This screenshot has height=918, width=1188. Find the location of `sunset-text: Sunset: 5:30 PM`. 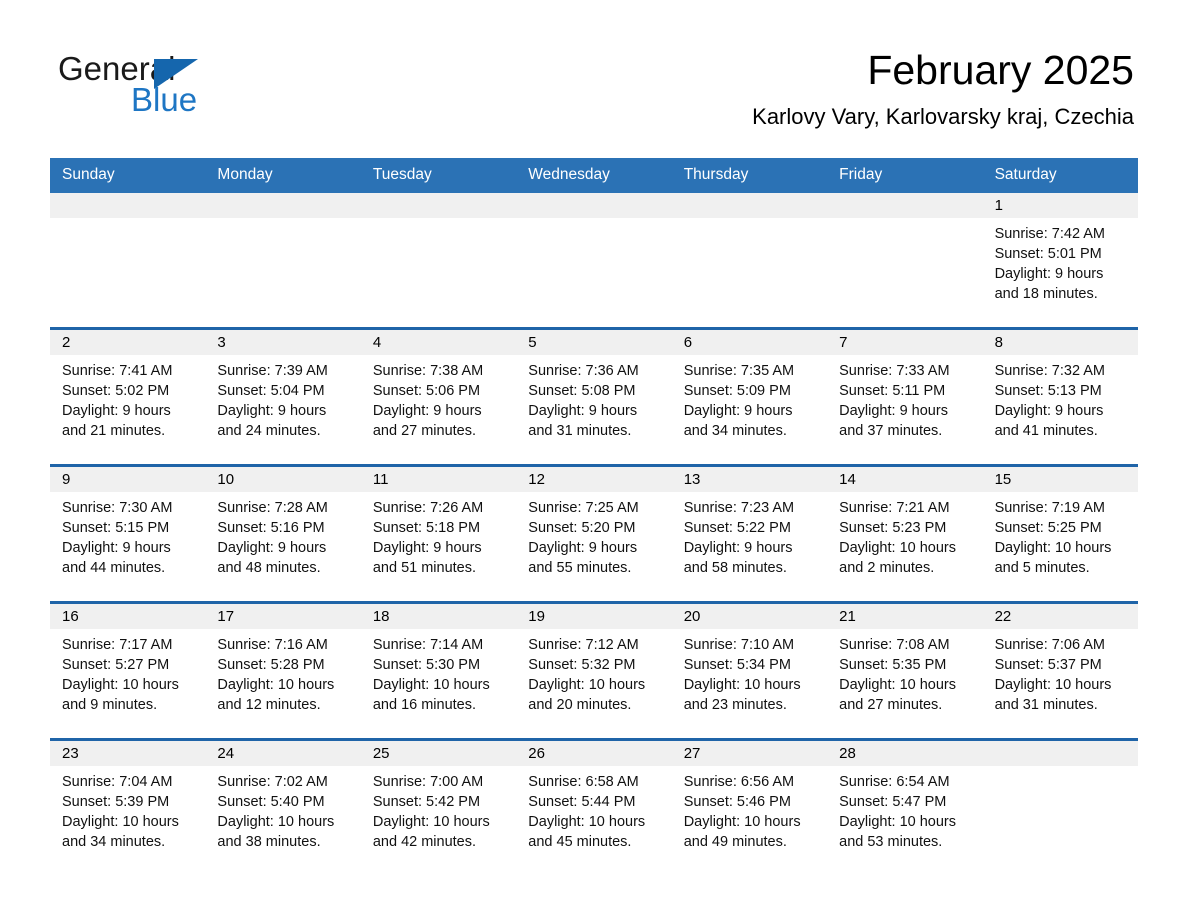

sunset-text: Sunset: 5:30 PM is located at coordinates (426, 665).